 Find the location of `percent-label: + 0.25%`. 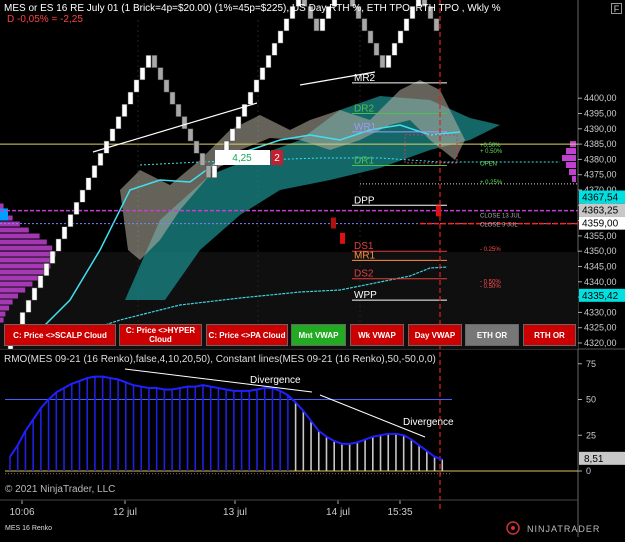

percent-label: + 0.25% is located at coordinates (491, 183).